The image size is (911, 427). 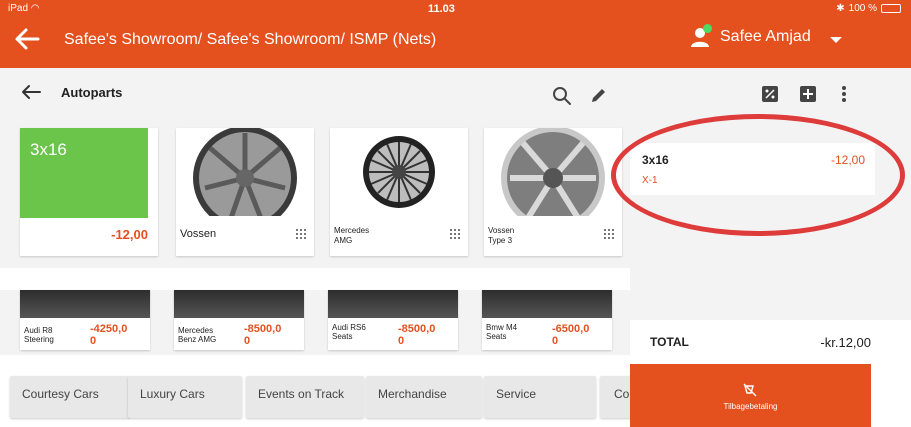 What do you see at coordinates (765, 36) in the screenshot?
I see `user-name: Safee Amjad` at bounding box center [765, 36].